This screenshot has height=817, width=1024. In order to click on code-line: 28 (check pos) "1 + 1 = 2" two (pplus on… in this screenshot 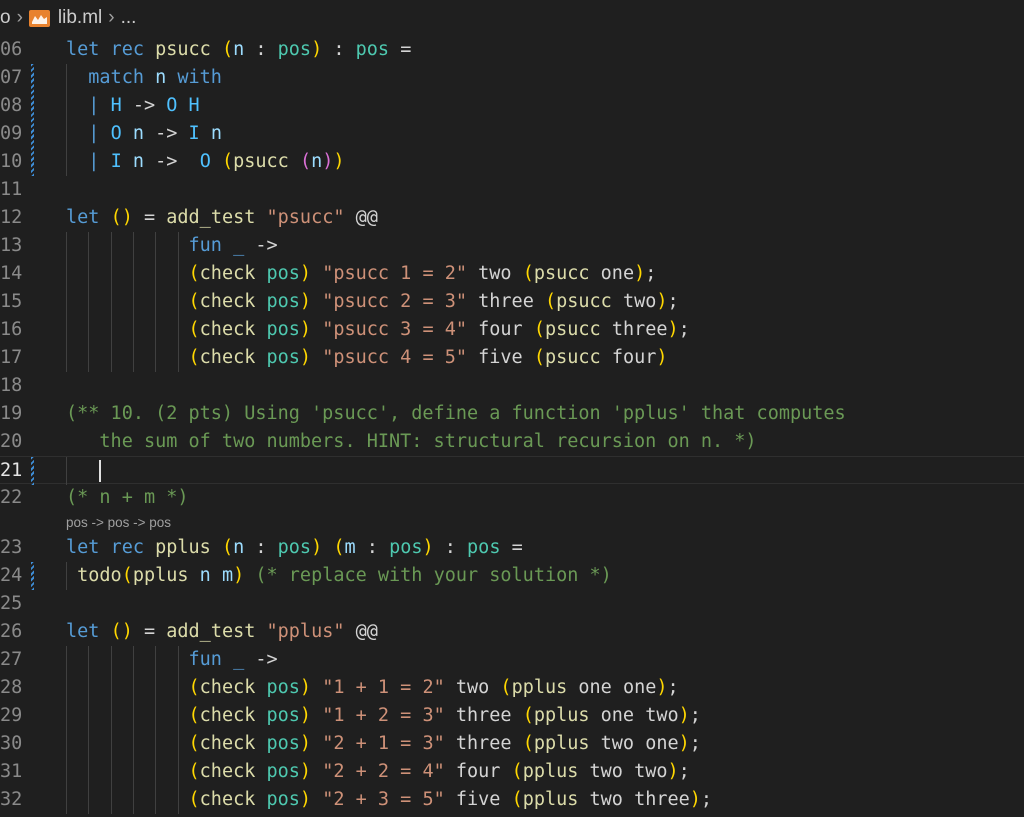, I will do `click(512, 688)`.